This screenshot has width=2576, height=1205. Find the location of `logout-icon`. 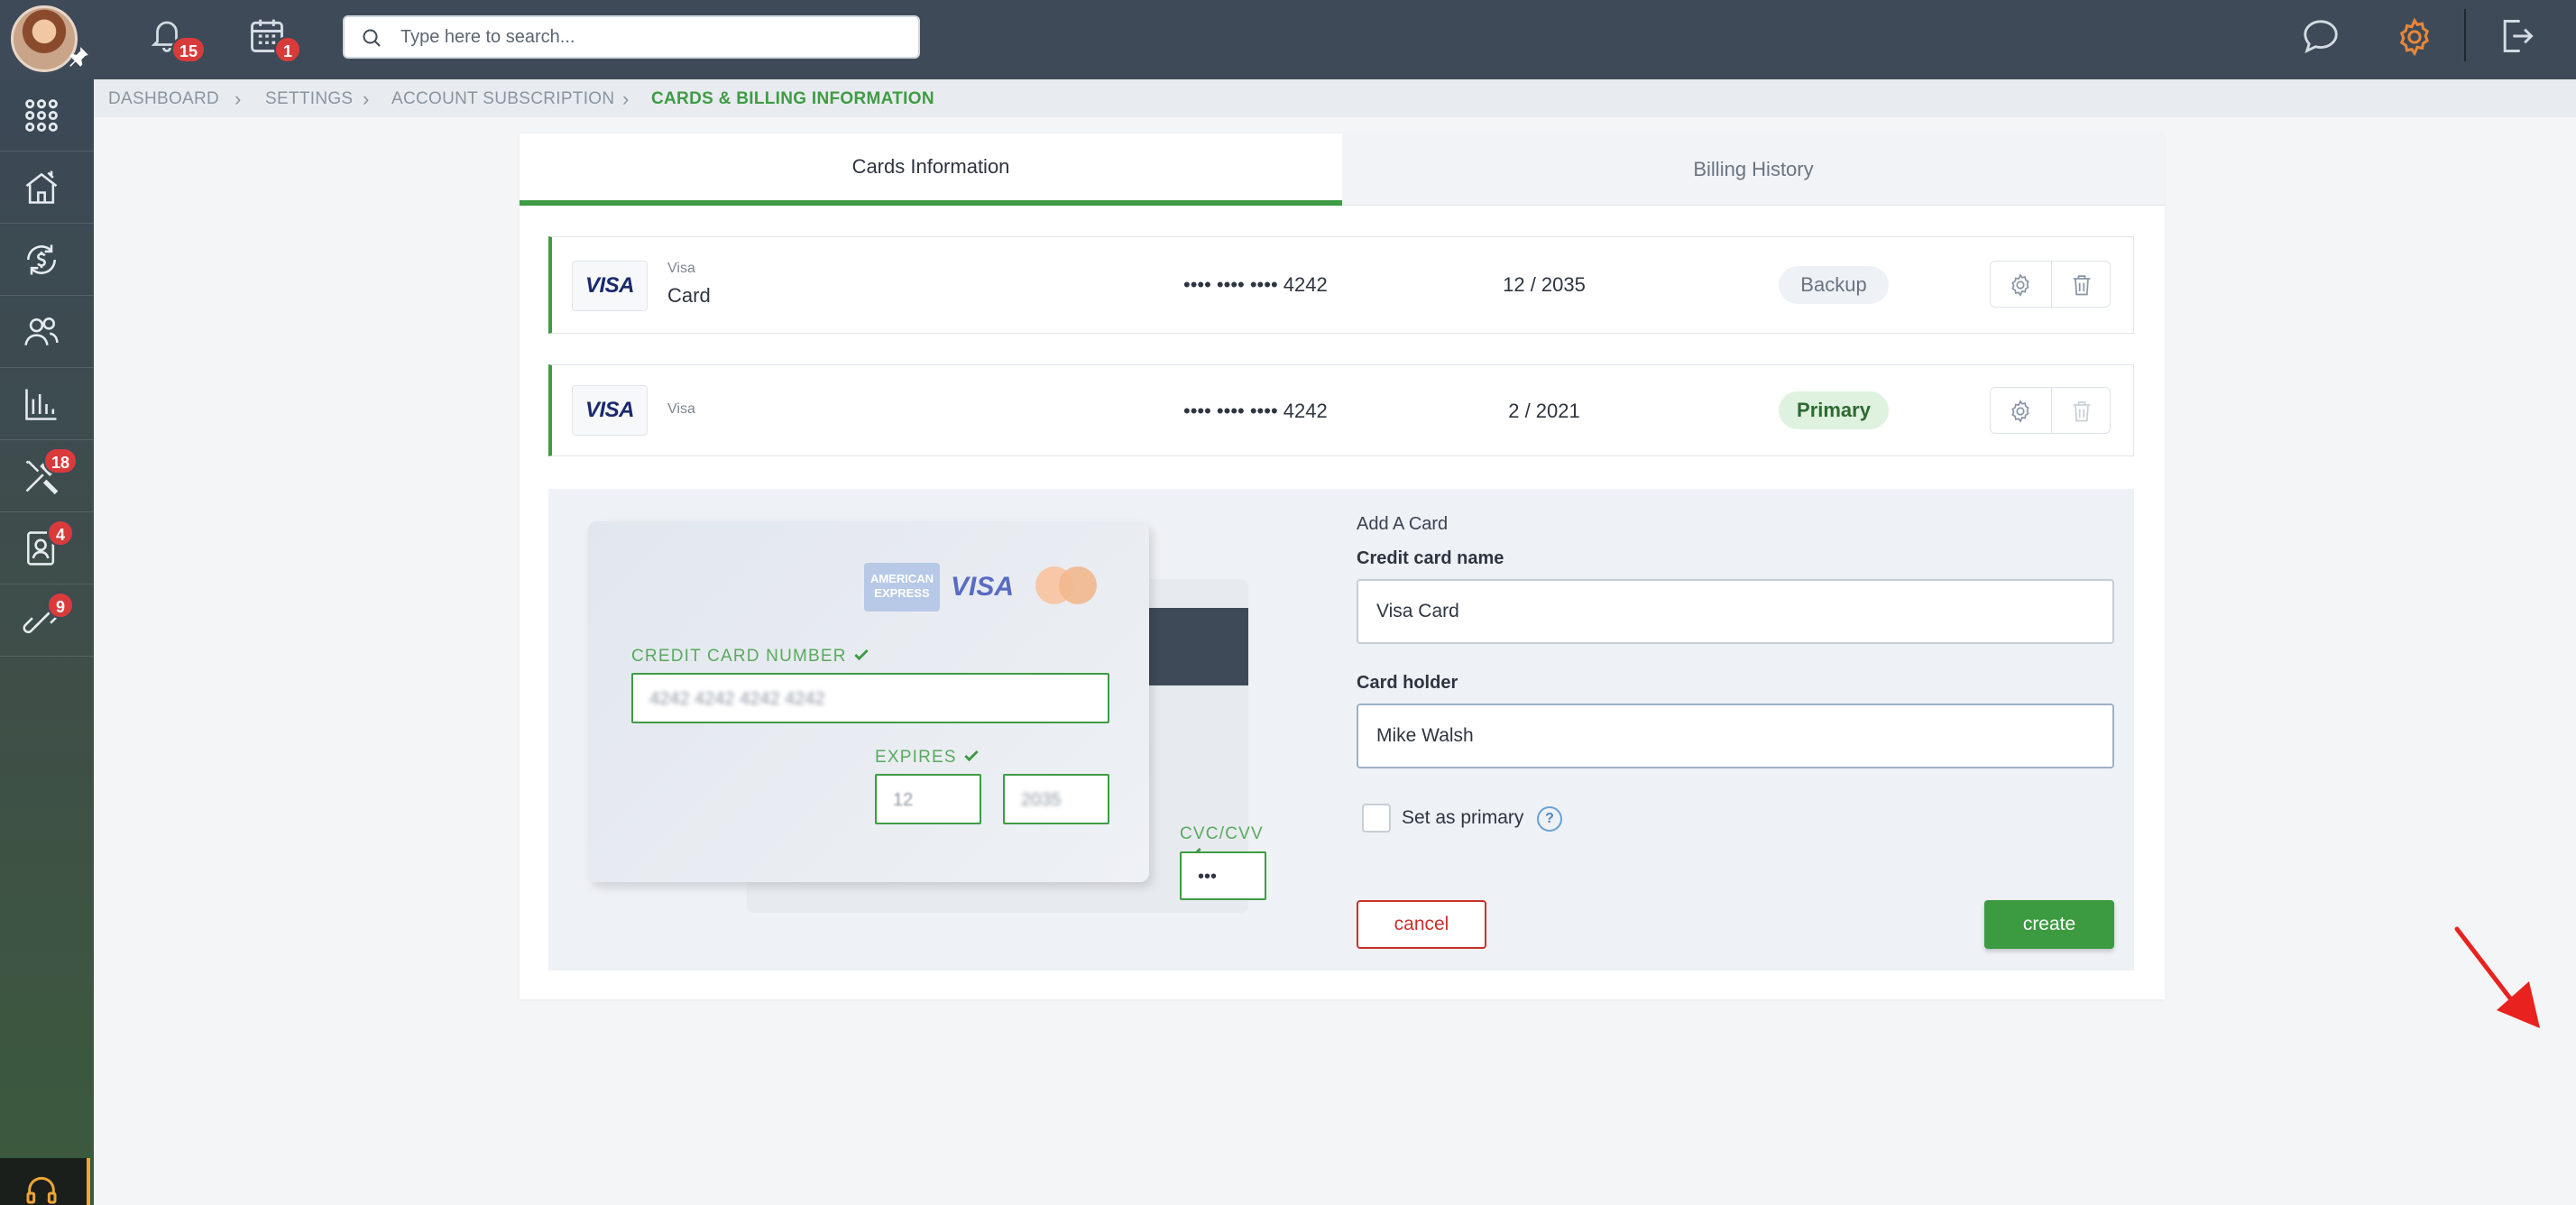

logout-icon is located at coordinates (2517, 36).